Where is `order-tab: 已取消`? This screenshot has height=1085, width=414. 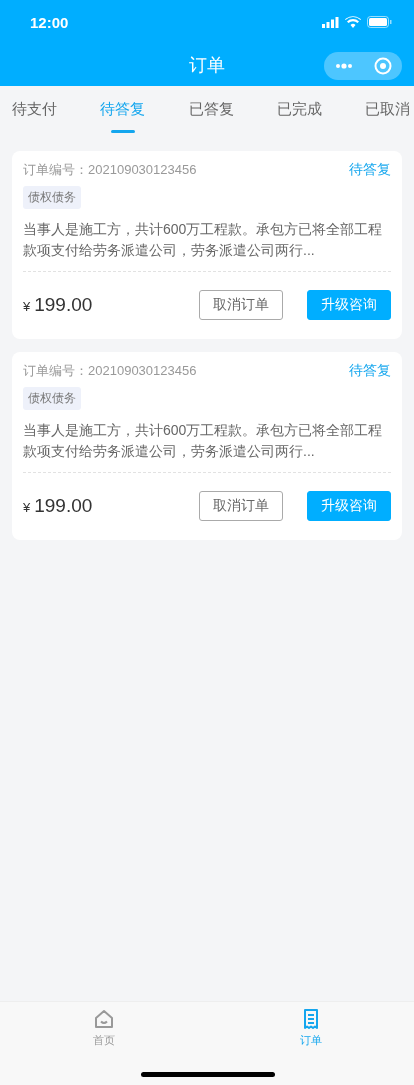 order-tab: 已取消 is located at coordinates (387, 110).